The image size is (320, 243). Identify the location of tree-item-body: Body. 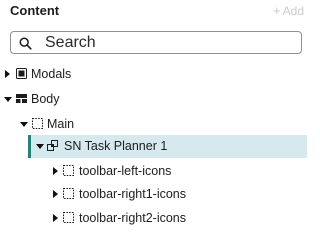
(156, 99).